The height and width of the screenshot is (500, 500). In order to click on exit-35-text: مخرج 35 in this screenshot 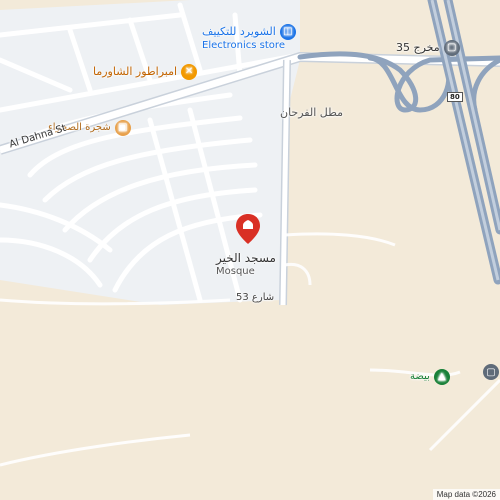, I will do `click(418, 47)`.